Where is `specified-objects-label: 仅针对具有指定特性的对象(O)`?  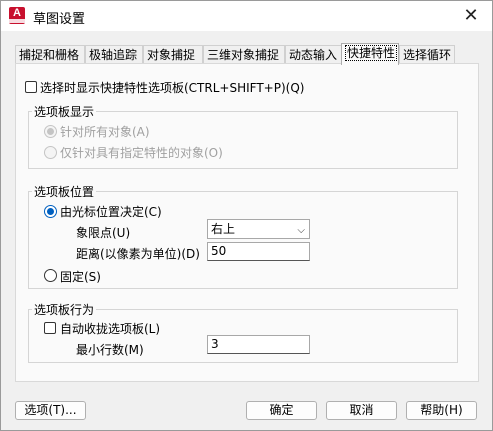 specified-objects-label: 仅针对具有指定特性的对象(O) is located at coordinates (141, 153).